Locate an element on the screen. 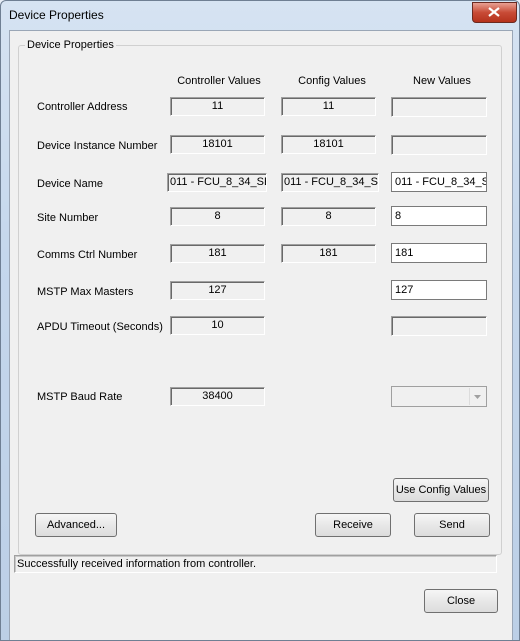 Image resolution: width=520 pixels, height=641 pixels. mstp-baud-rate-controller-value: 38400 is located at coordinates (217, 396).